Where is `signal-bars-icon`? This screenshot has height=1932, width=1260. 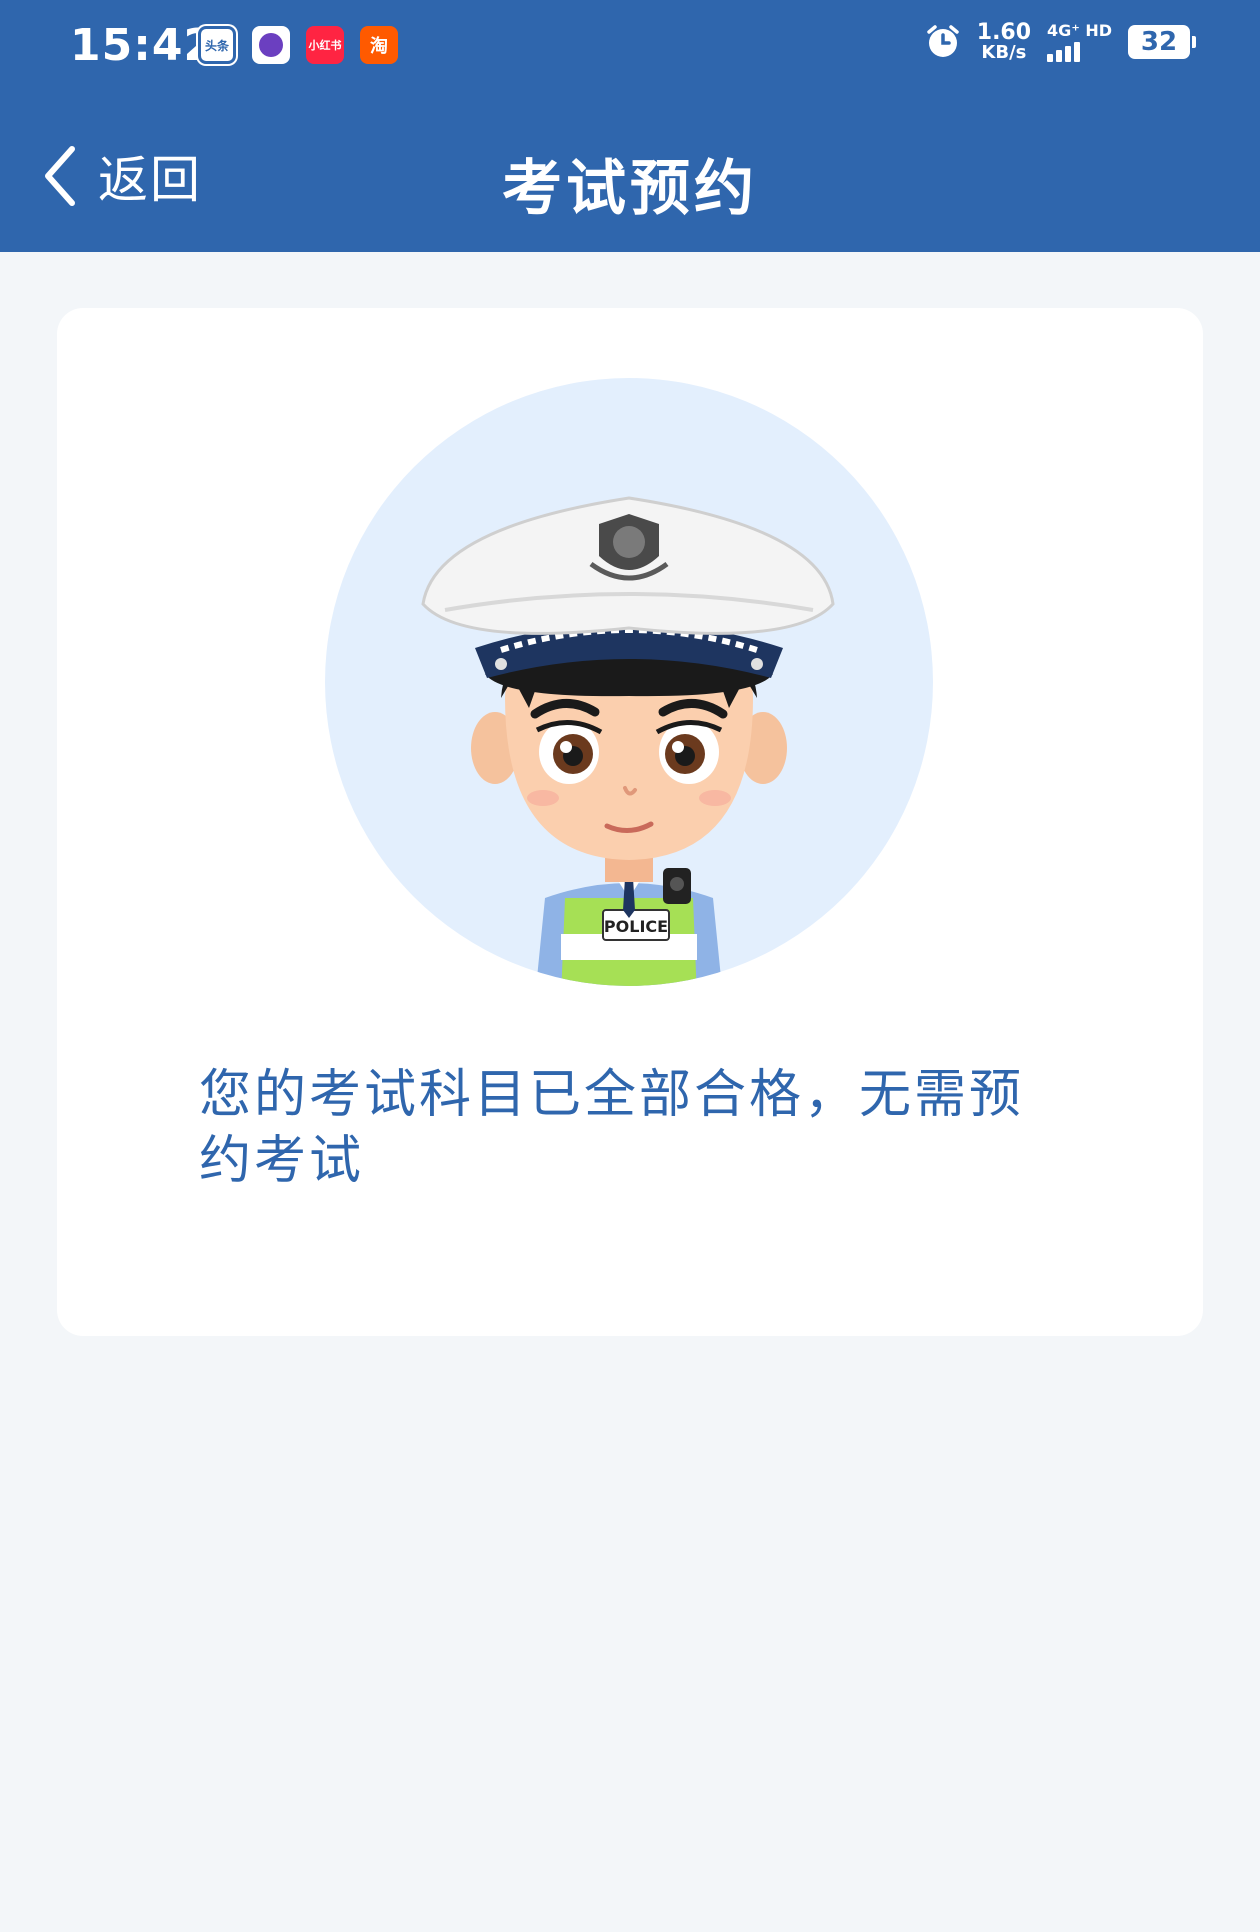
signal-bars-icon is located at coordinates (1064, 51).